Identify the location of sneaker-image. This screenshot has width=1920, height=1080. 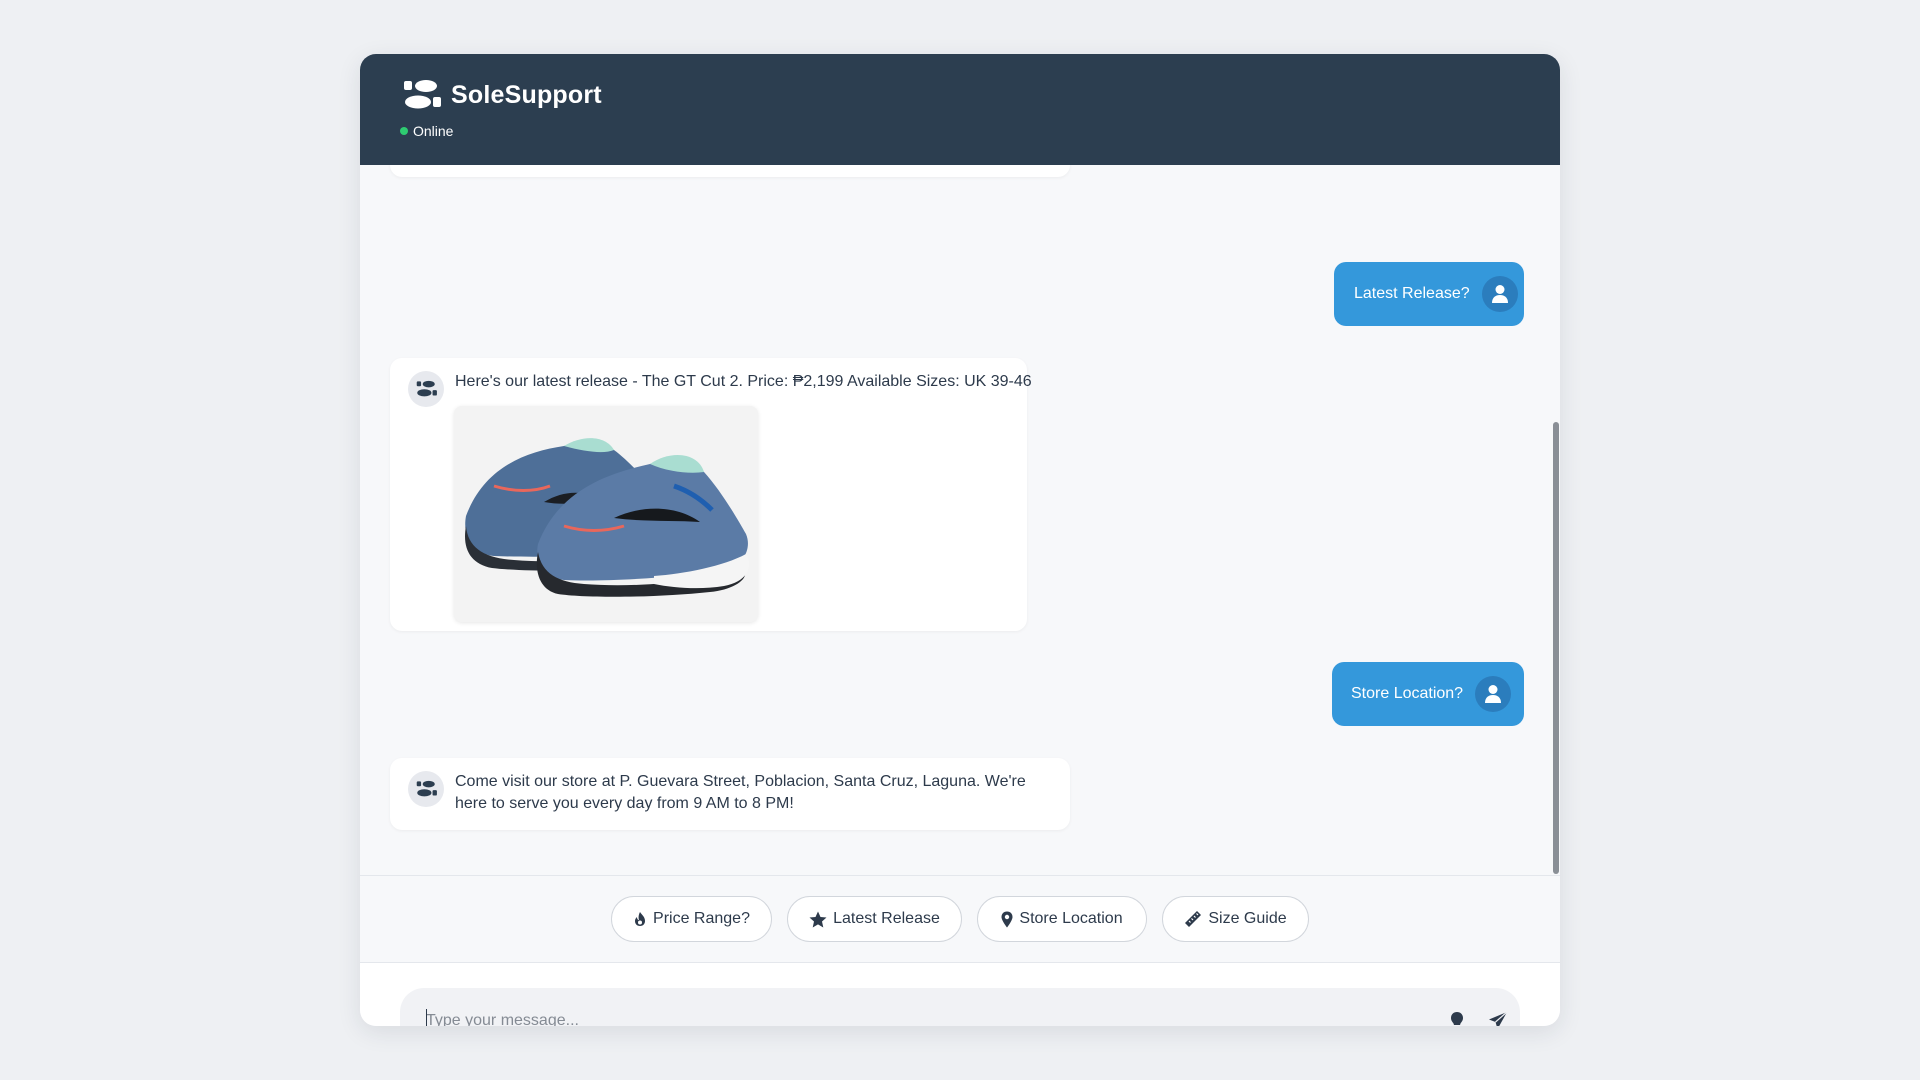
(606, 514).